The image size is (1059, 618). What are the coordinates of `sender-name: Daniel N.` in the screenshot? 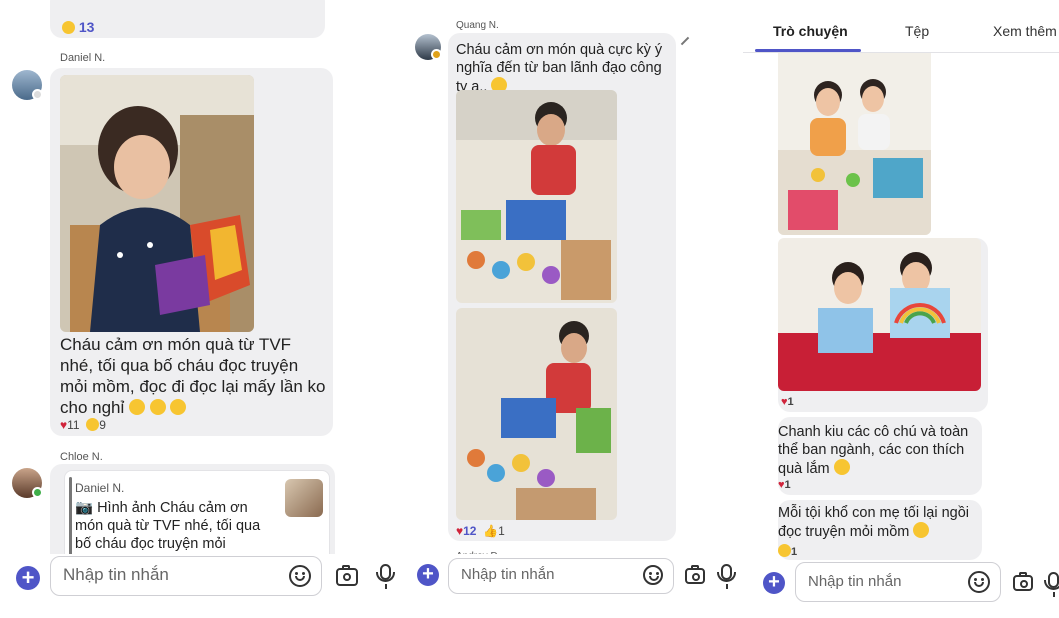 It's located at (83, 58).